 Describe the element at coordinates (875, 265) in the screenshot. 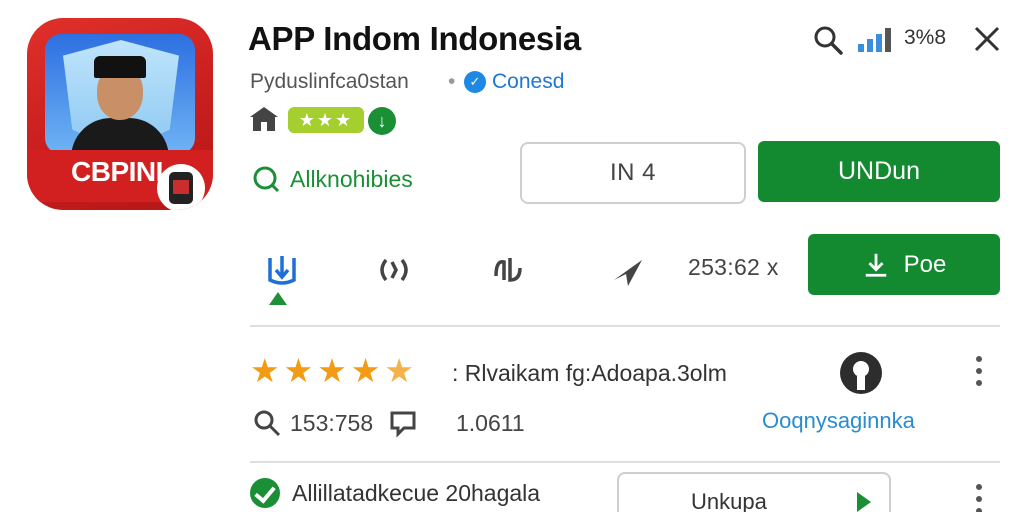

I see `download-icon` at that location.